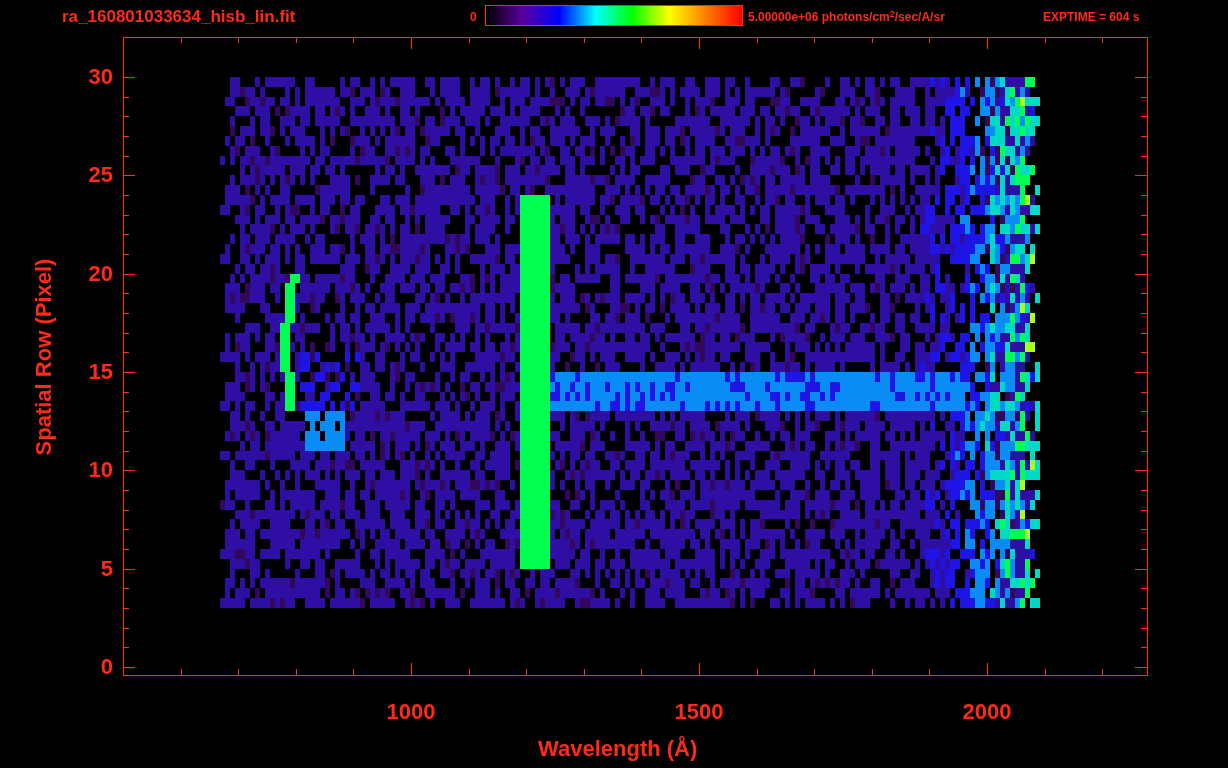  Describe the element at coordinates (987, 712) in the screenshot. I see `x-tick-label: 2000` at that location.